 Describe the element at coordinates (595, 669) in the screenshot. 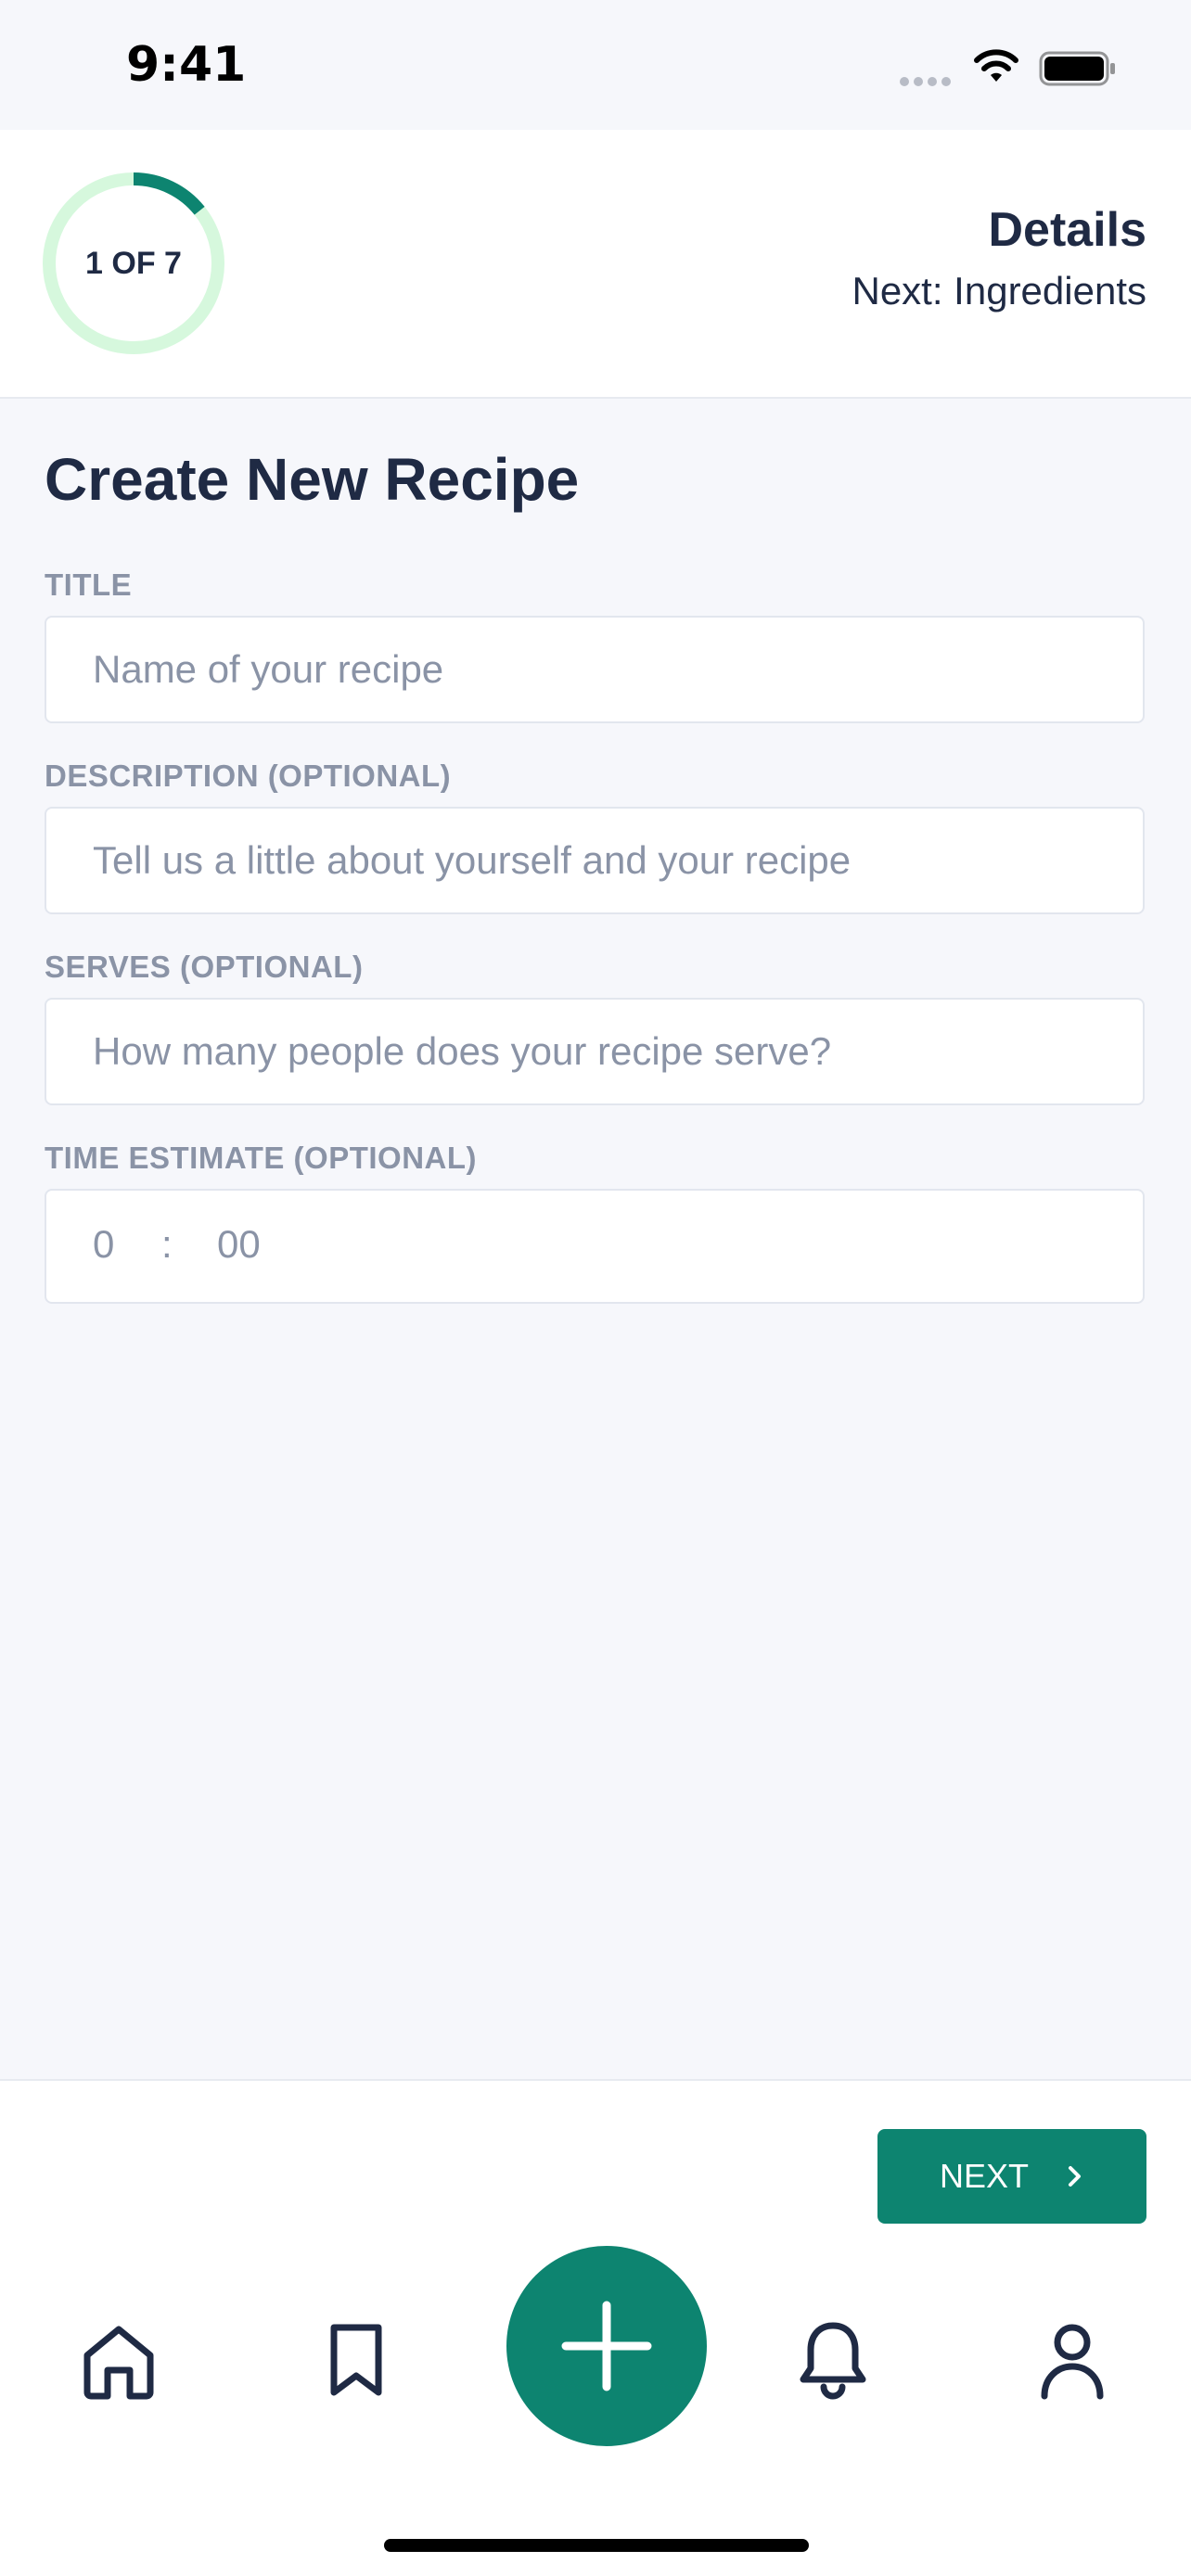

I see `title-input` at that location.